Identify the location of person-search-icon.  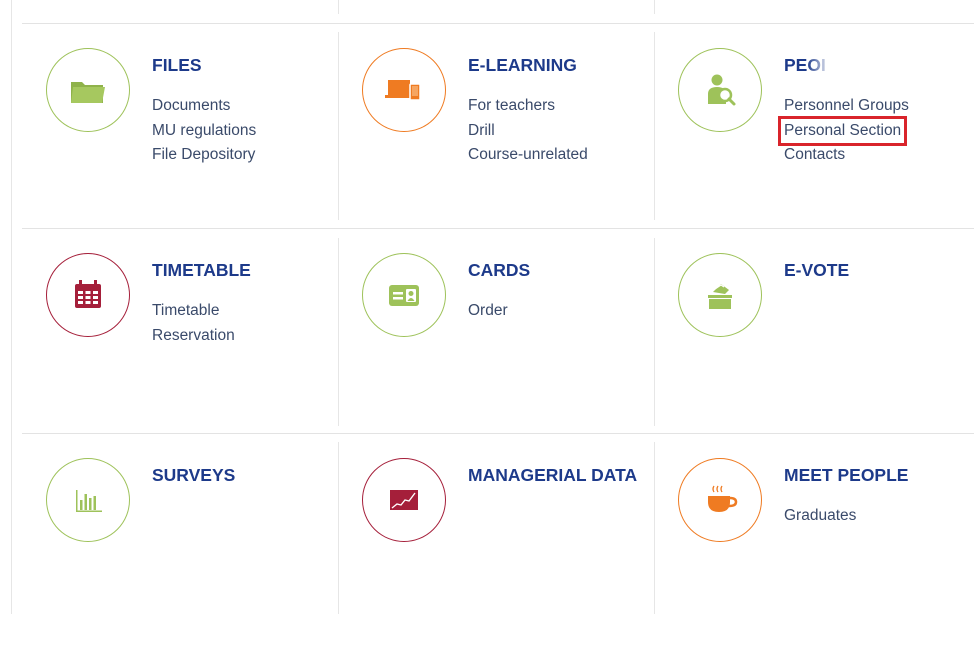
(722, 90).